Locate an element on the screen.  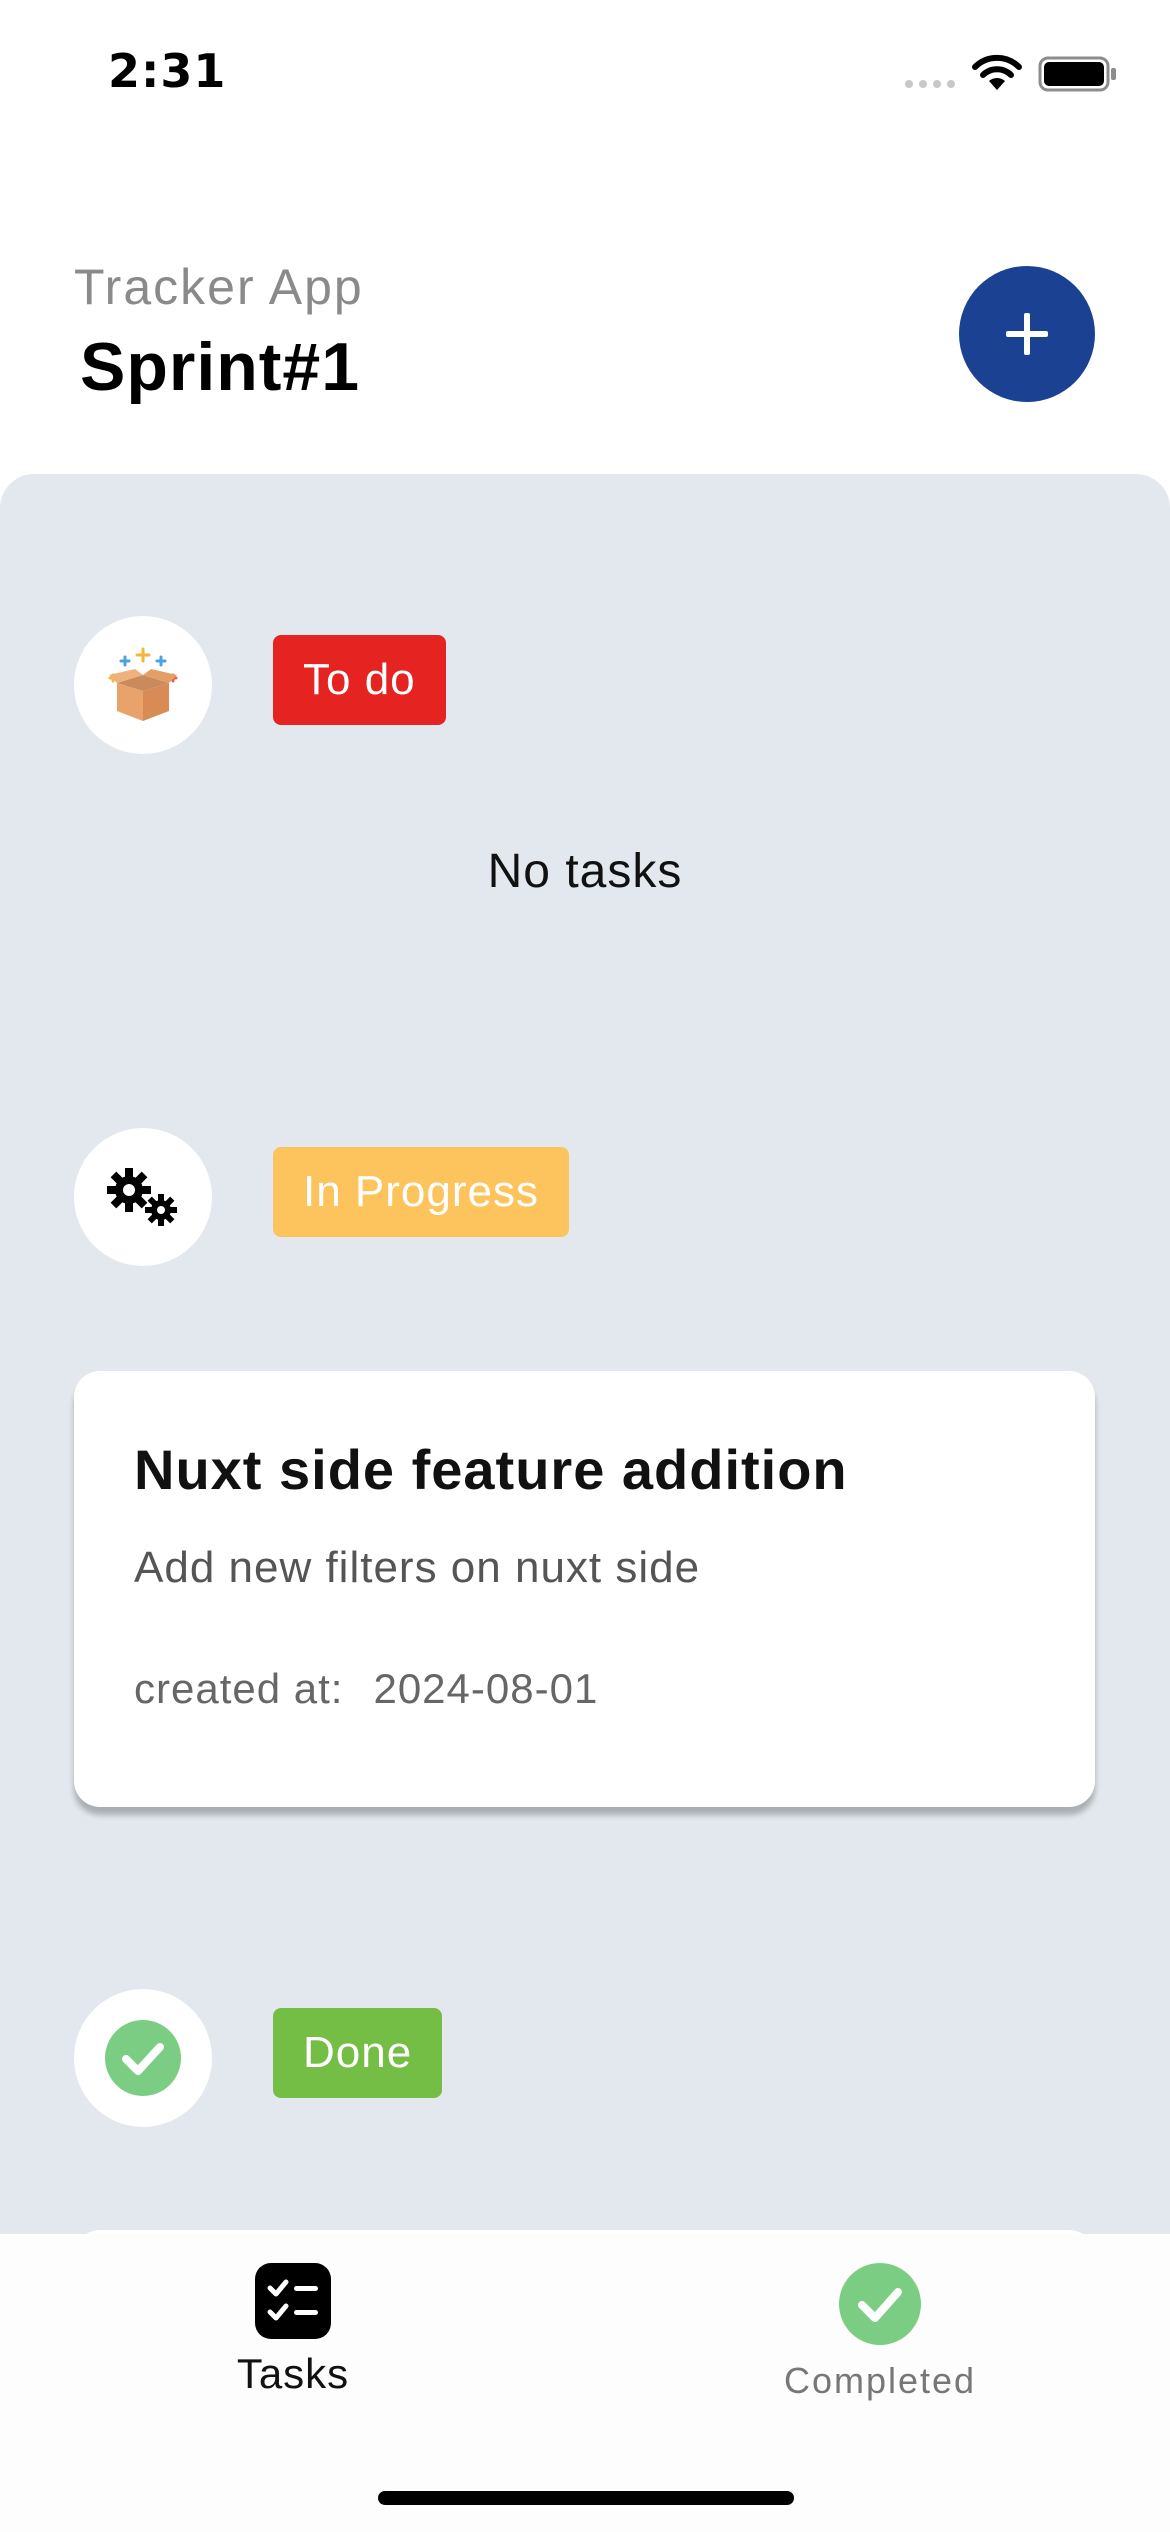
tab-completed: Completed is located at coordinates (880, 2332).